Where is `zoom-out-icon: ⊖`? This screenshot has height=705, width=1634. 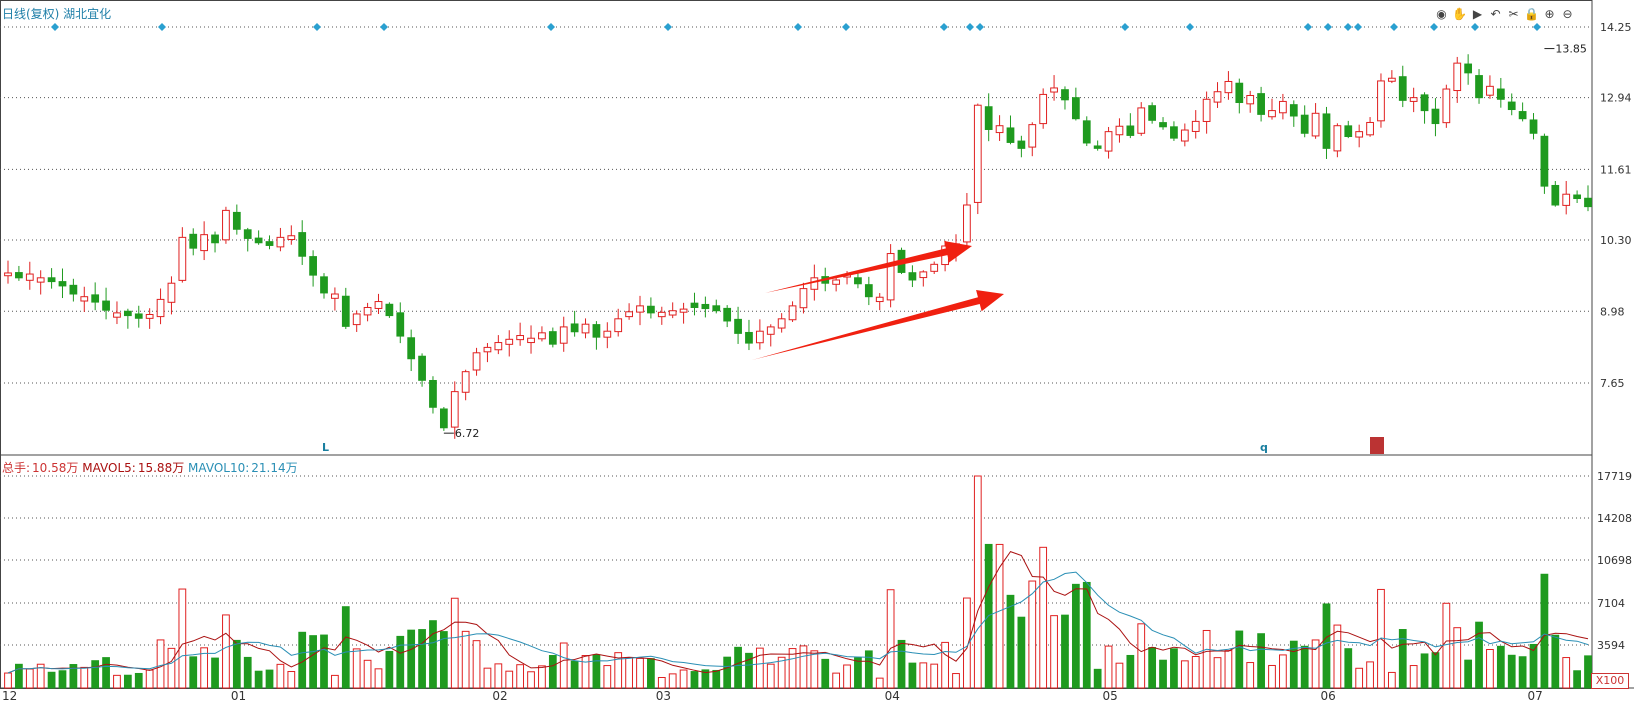
zoom-out-icon: ⊖ is located at coordinates (1567, 14).